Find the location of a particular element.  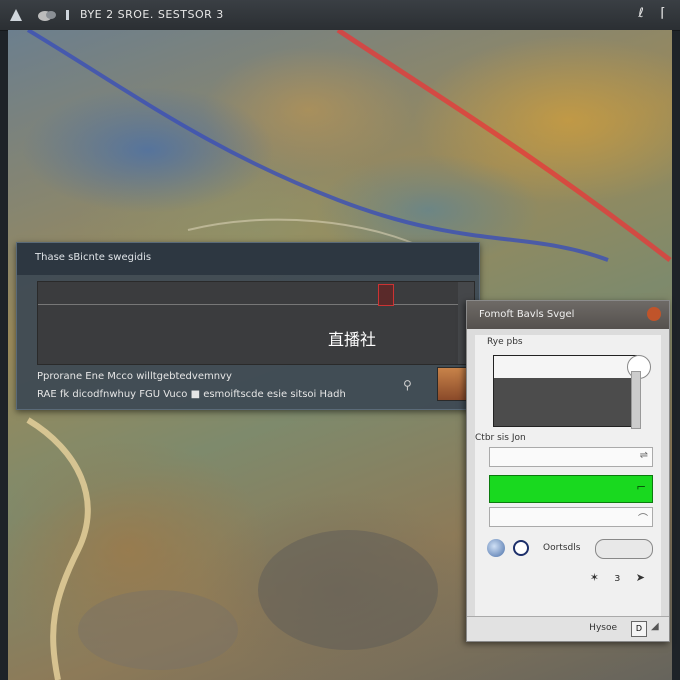

footer-label: Hysoe is located at coordinates (603, 628).